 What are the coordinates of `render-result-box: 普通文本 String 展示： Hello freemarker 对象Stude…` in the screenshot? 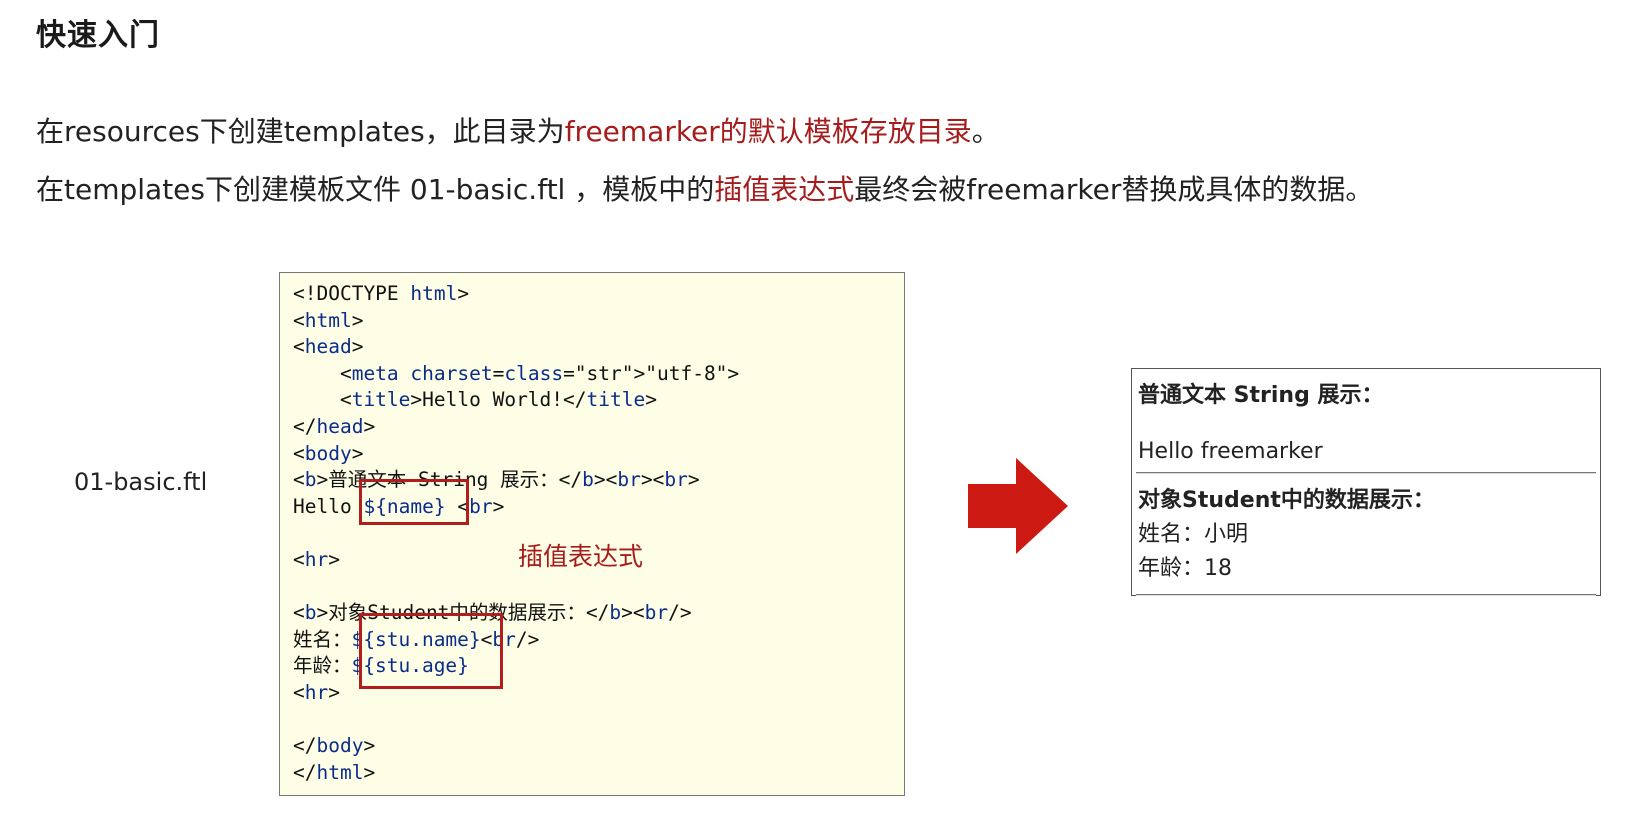 It's located at (1366, 482).